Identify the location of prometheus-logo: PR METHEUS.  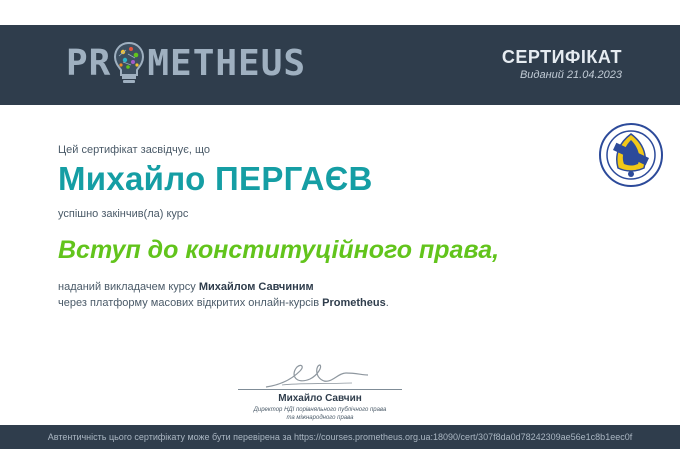
(186, 63).